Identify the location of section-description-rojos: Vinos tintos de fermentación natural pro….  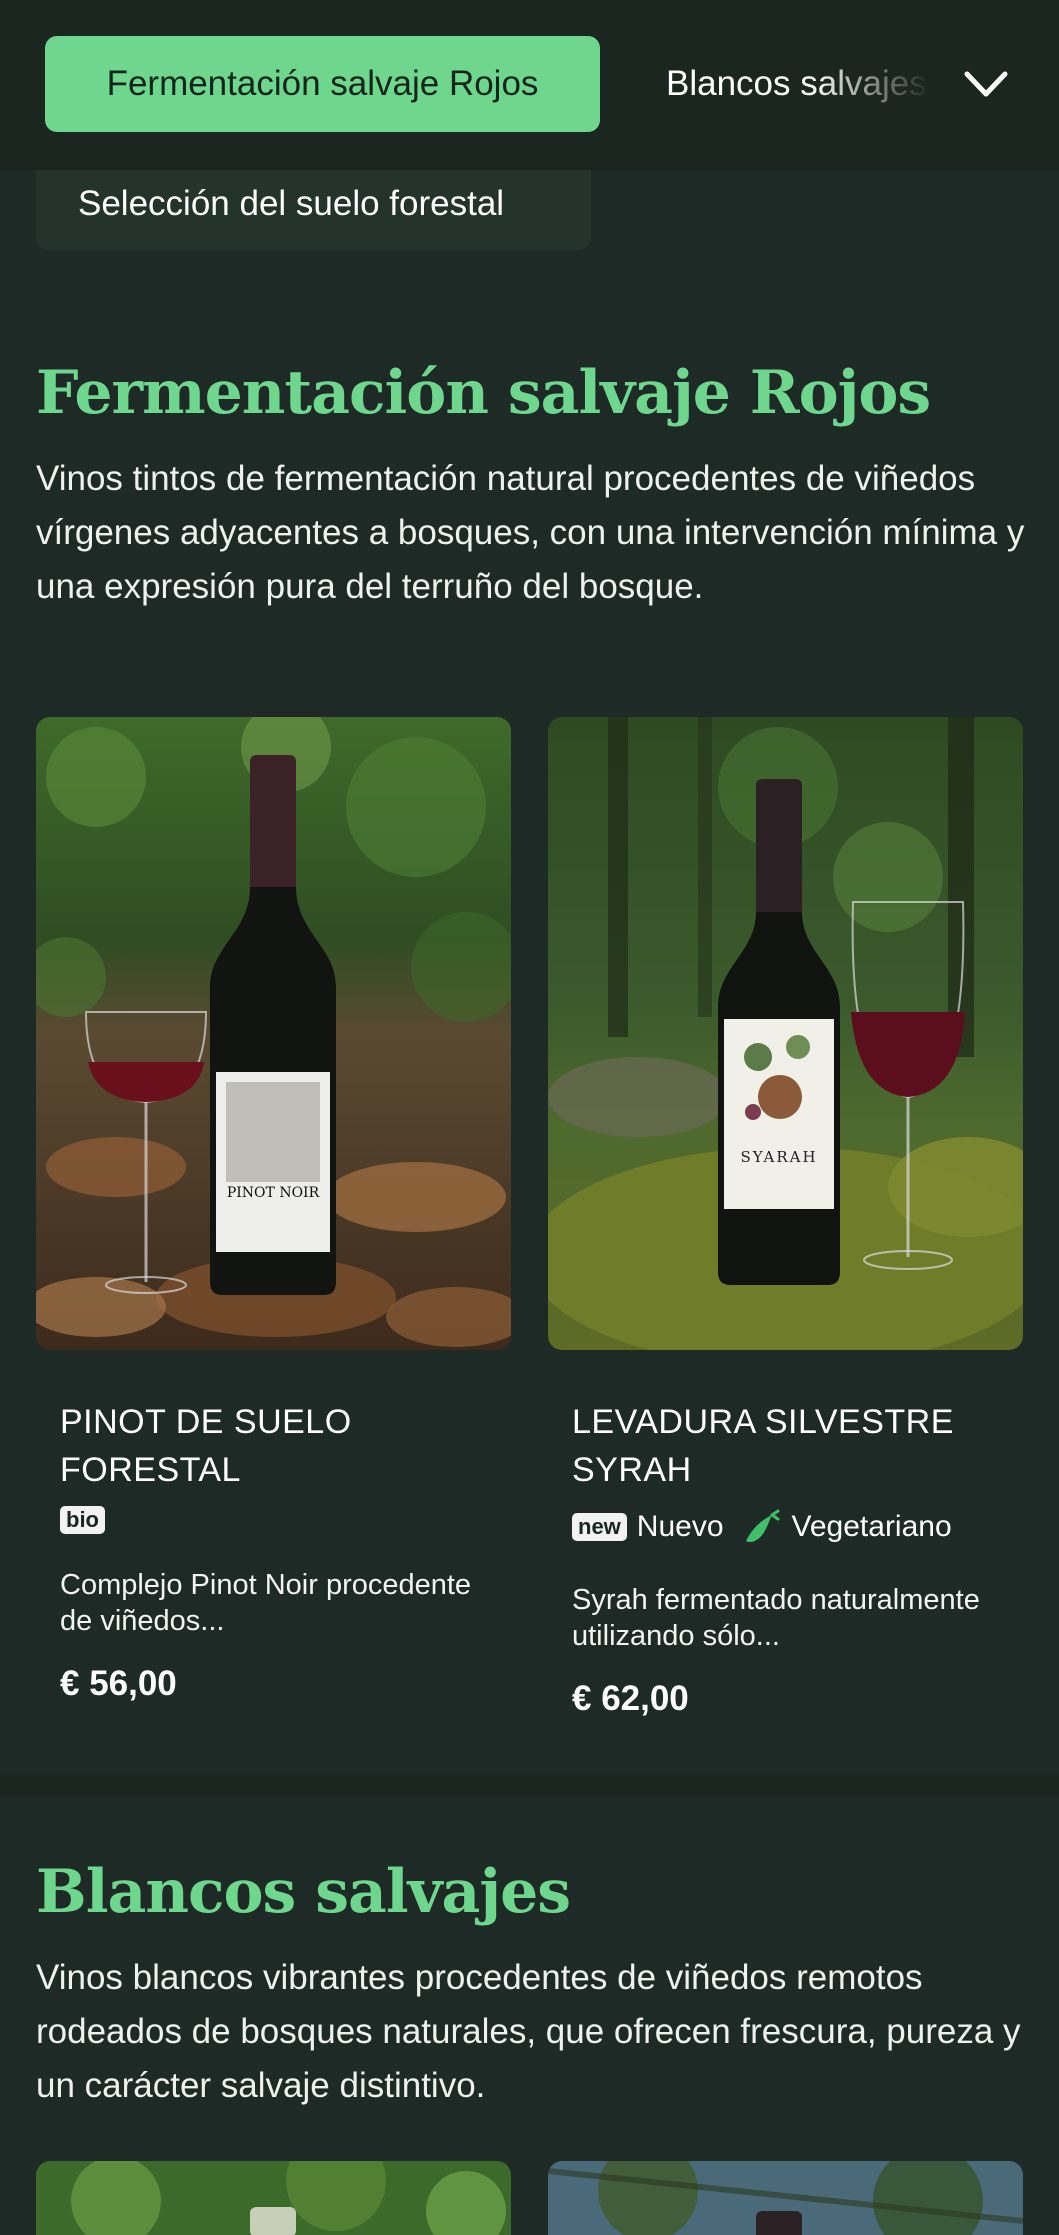
(530, 532).